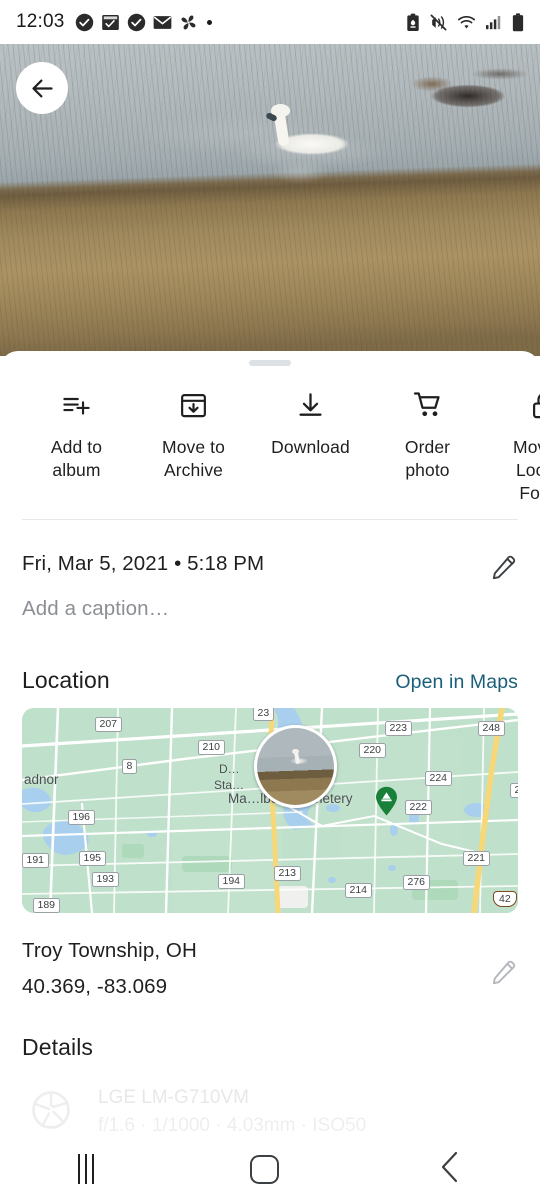 This screenshot has height=1200, width=540. I want to click on exif-summary: f/1.6 · 1/1000 · 4.03mm · ISO50, so click(232, 1125).